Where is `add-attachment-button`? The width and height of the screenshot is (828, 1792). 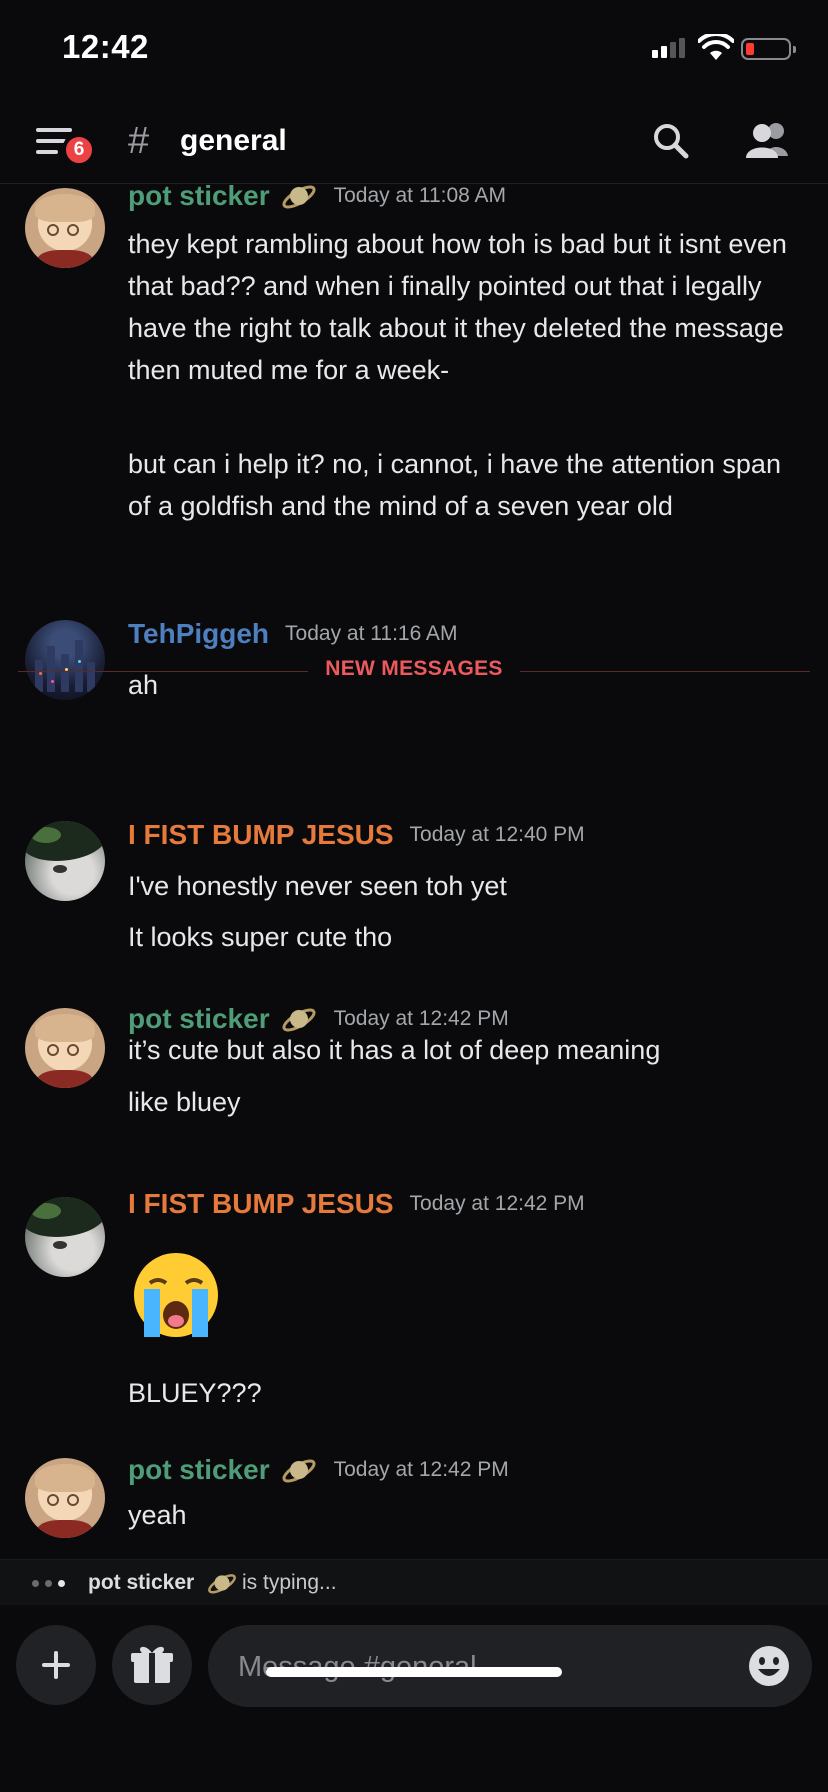 add-attachment-button is located at coordinates (56, 1665).